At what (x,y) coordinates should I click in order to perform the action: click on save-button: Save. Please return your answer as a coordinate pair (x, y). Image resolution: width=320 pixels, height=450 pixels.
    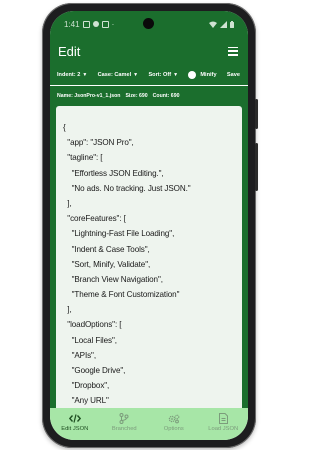
    Looking at the image, I should click on (233, 75).